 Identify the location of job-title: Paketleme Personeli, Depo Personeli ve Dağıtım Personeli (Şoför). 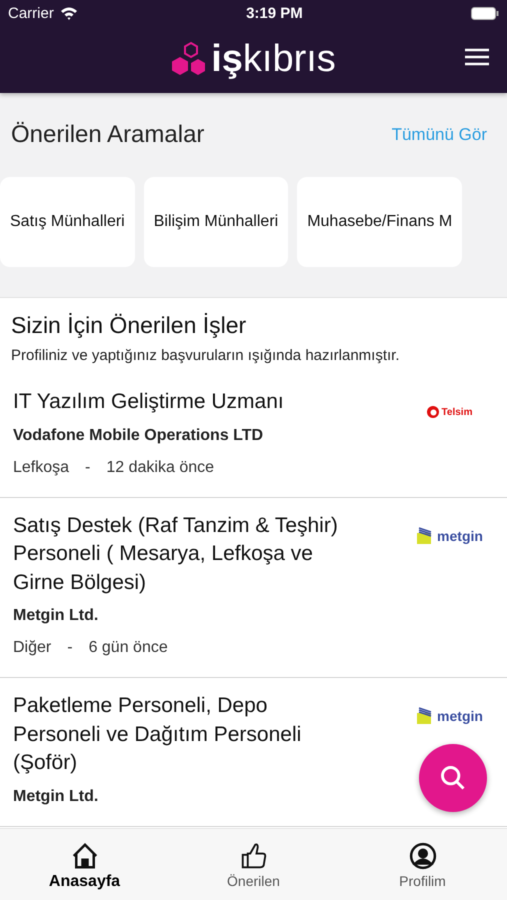
(208, 735).